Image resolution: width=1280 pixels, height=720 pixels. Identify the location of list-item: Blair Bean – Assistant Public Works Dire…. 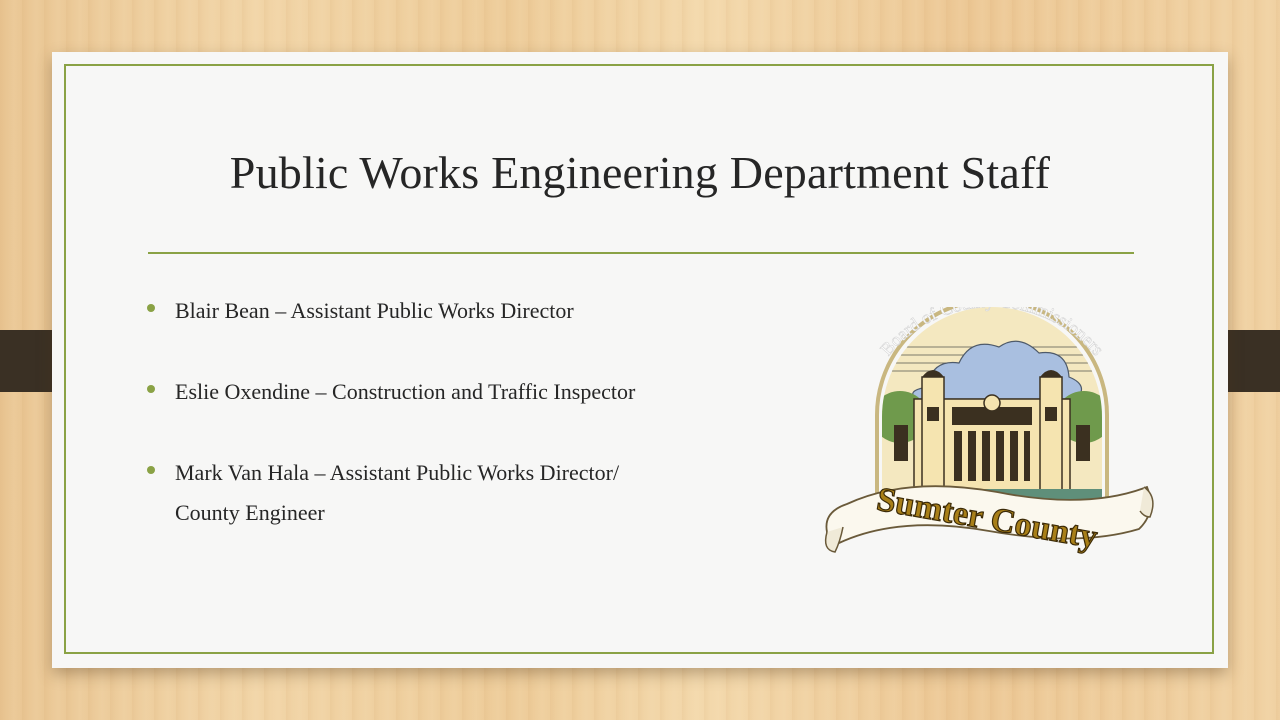
(472, 311).